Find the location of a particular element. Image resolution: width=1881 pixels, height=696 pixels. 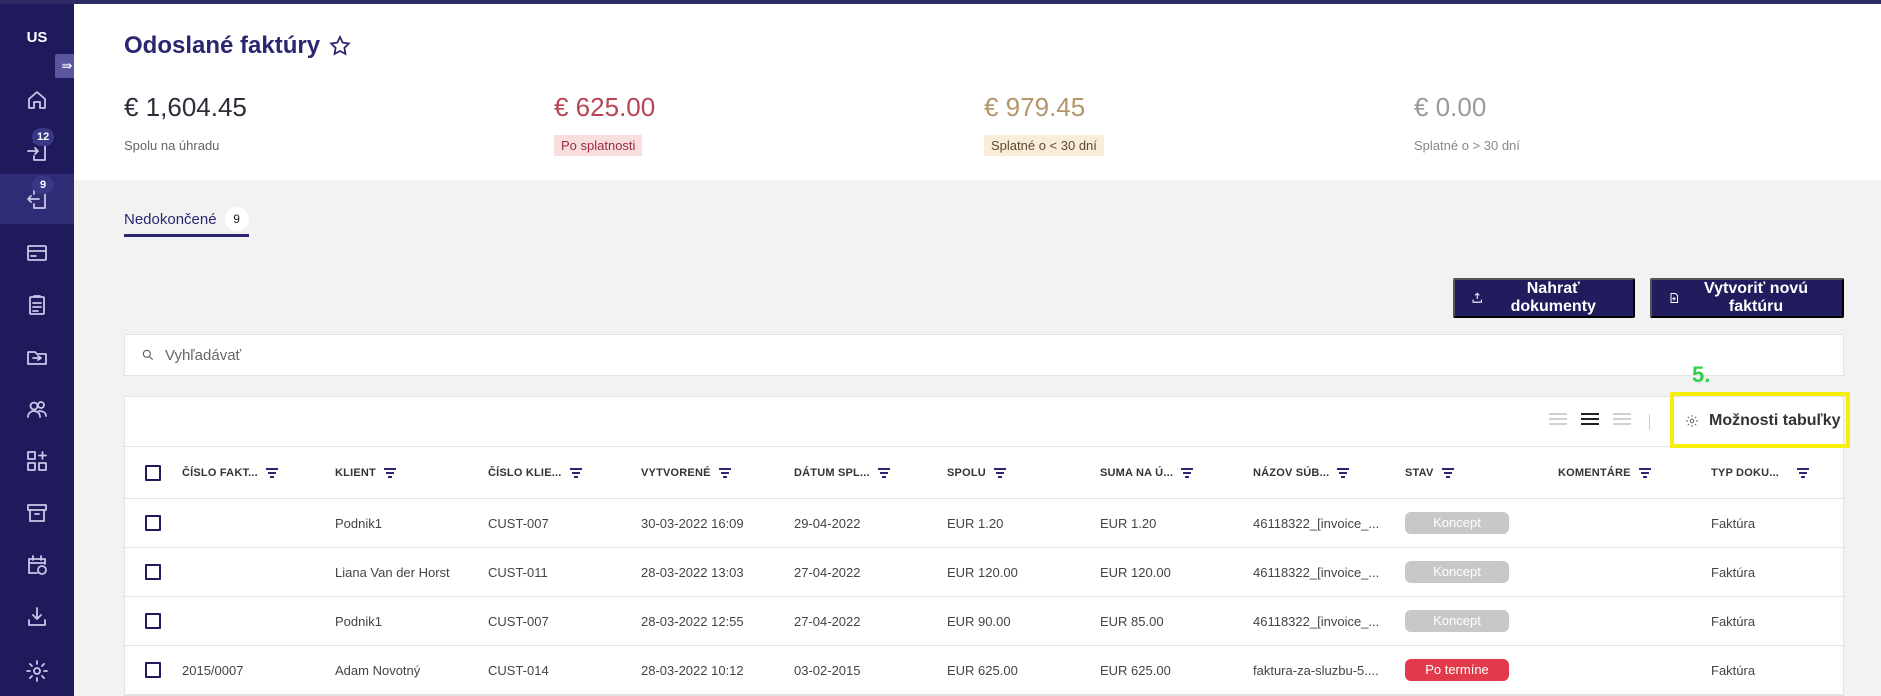

density-wide-icon is located at coordinates (1622, 421).